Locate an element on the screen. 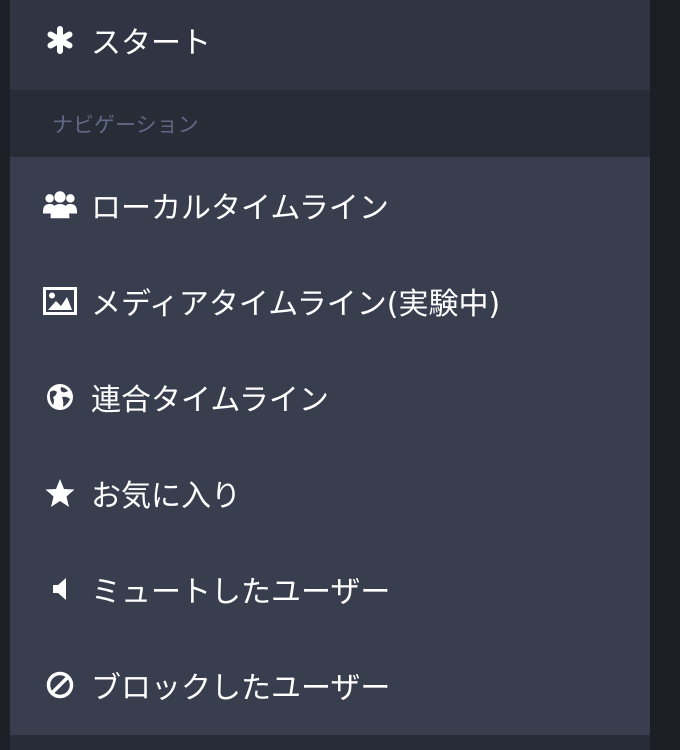  left-gutter is located at coordinates (5, 375).